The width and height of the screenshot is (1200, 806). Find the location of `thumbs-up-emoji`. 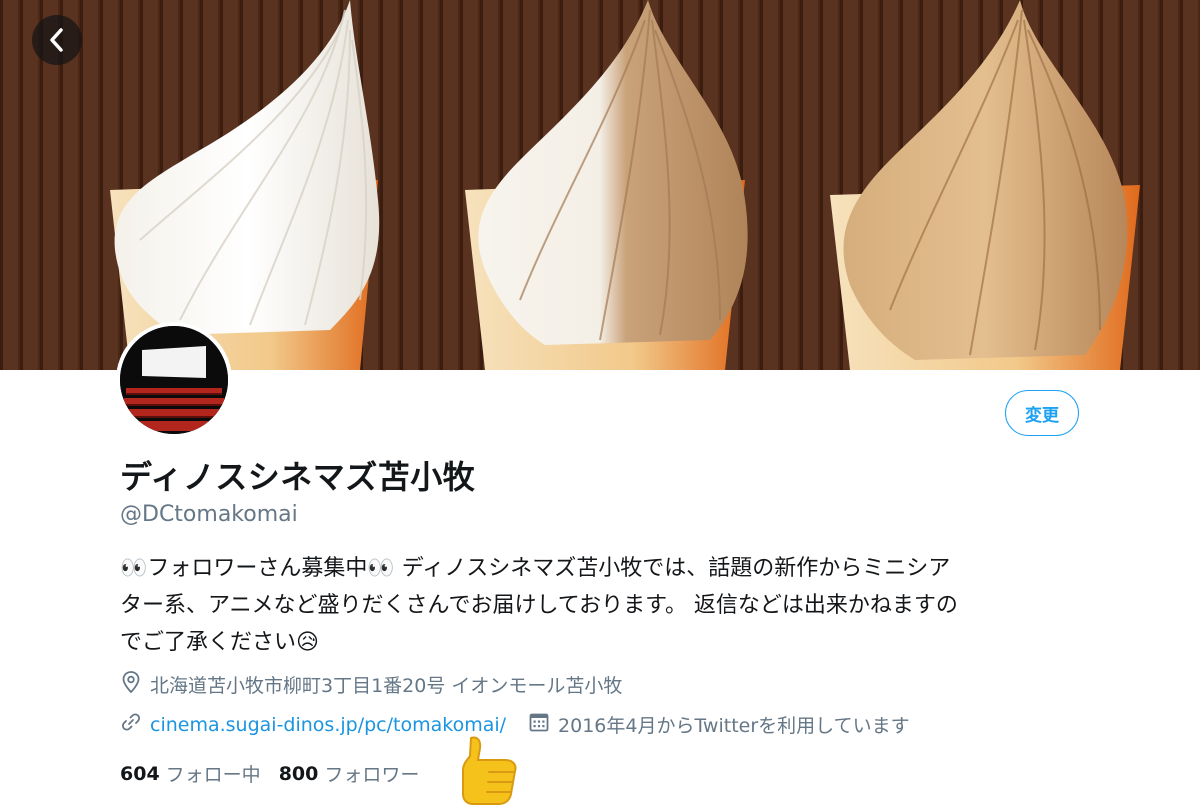

thumbs-up-emoji is located at coordinates (489, 770).